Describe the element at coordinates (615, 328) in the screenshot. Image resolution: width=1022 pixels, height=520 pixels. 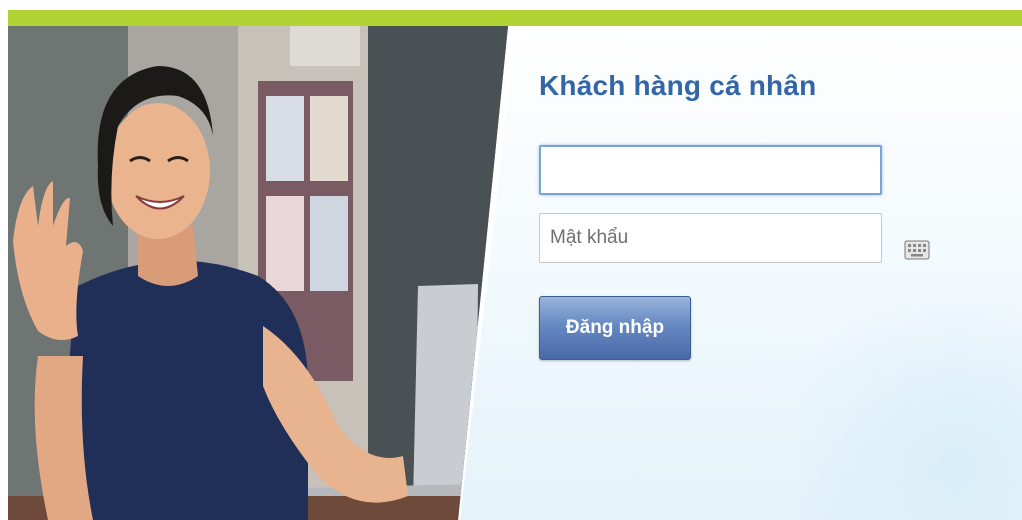
I see `login-button: Đăng nhập` at that location.